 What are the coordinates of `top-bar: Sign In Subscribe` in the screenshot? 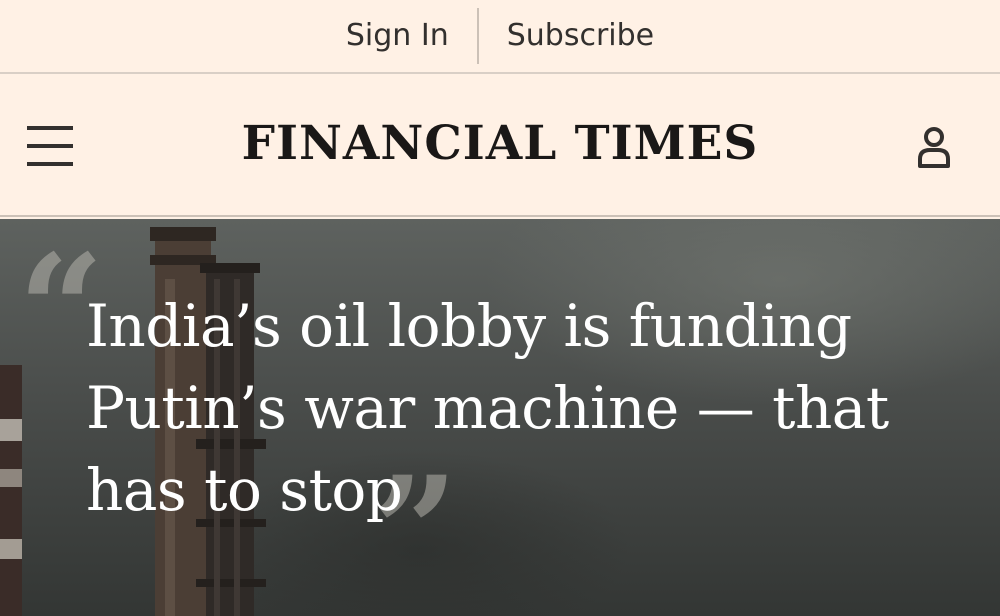 It's located at (500, 37).